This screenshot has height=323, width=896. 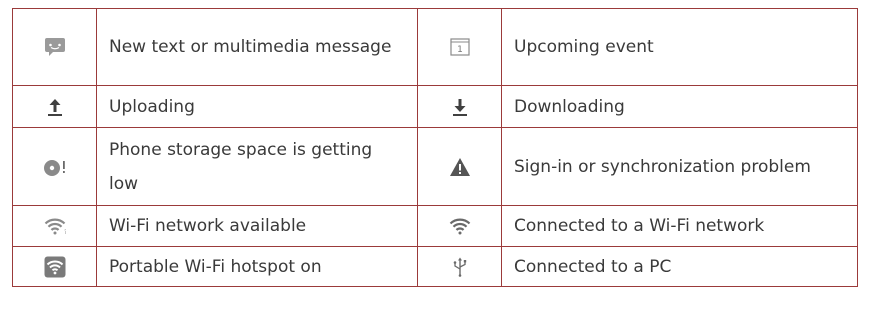 What do you see at coordinates (257, 47) in the screenshot?
I see `row-label: New text or multimedia message` at bounding box center [257, 47].